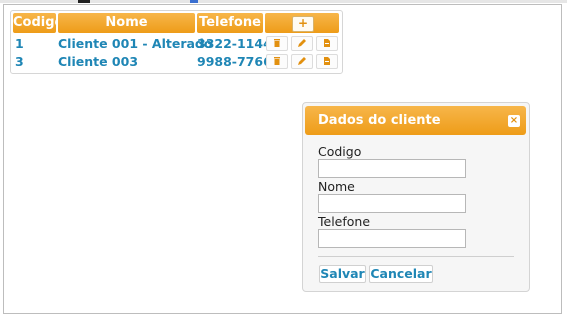 The width and height of the screenshot is (567, 319). What do you see at coordinates (19, 44) in the screenshot?
I see `cell-codigo: 1` at bounding box center [19, 44].